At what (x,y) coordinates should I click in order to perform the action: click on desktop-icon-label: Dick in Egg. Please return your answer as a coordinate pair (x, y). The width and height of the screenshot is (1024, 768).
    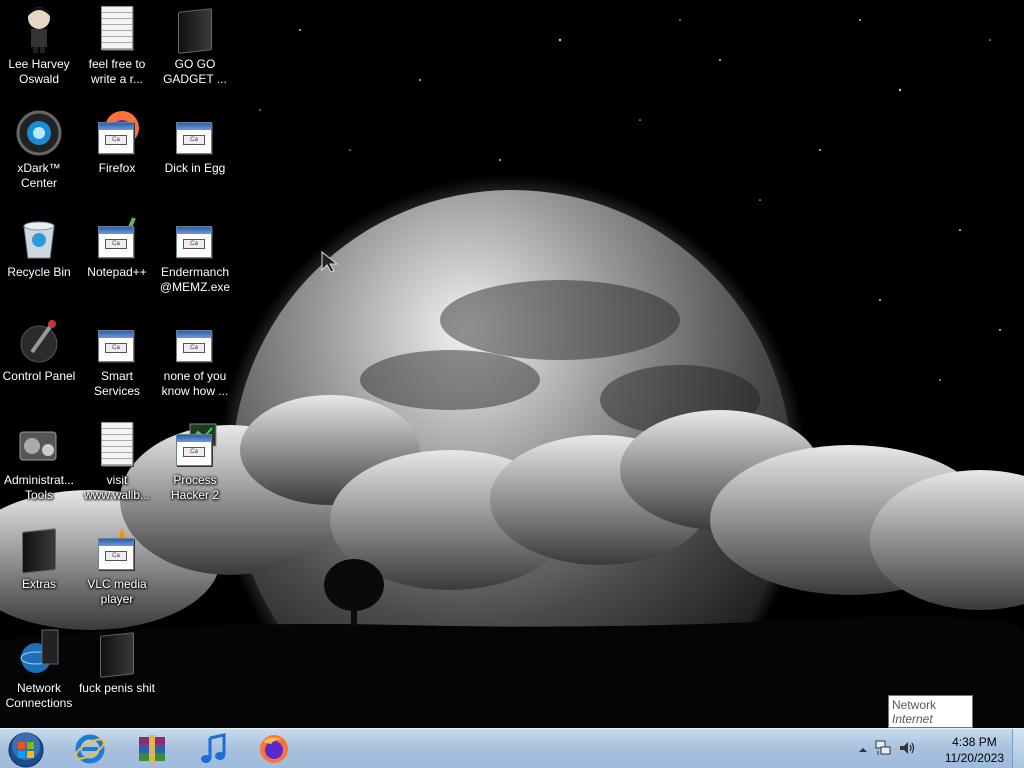
    Looking at the image, I should click on (195, 168).